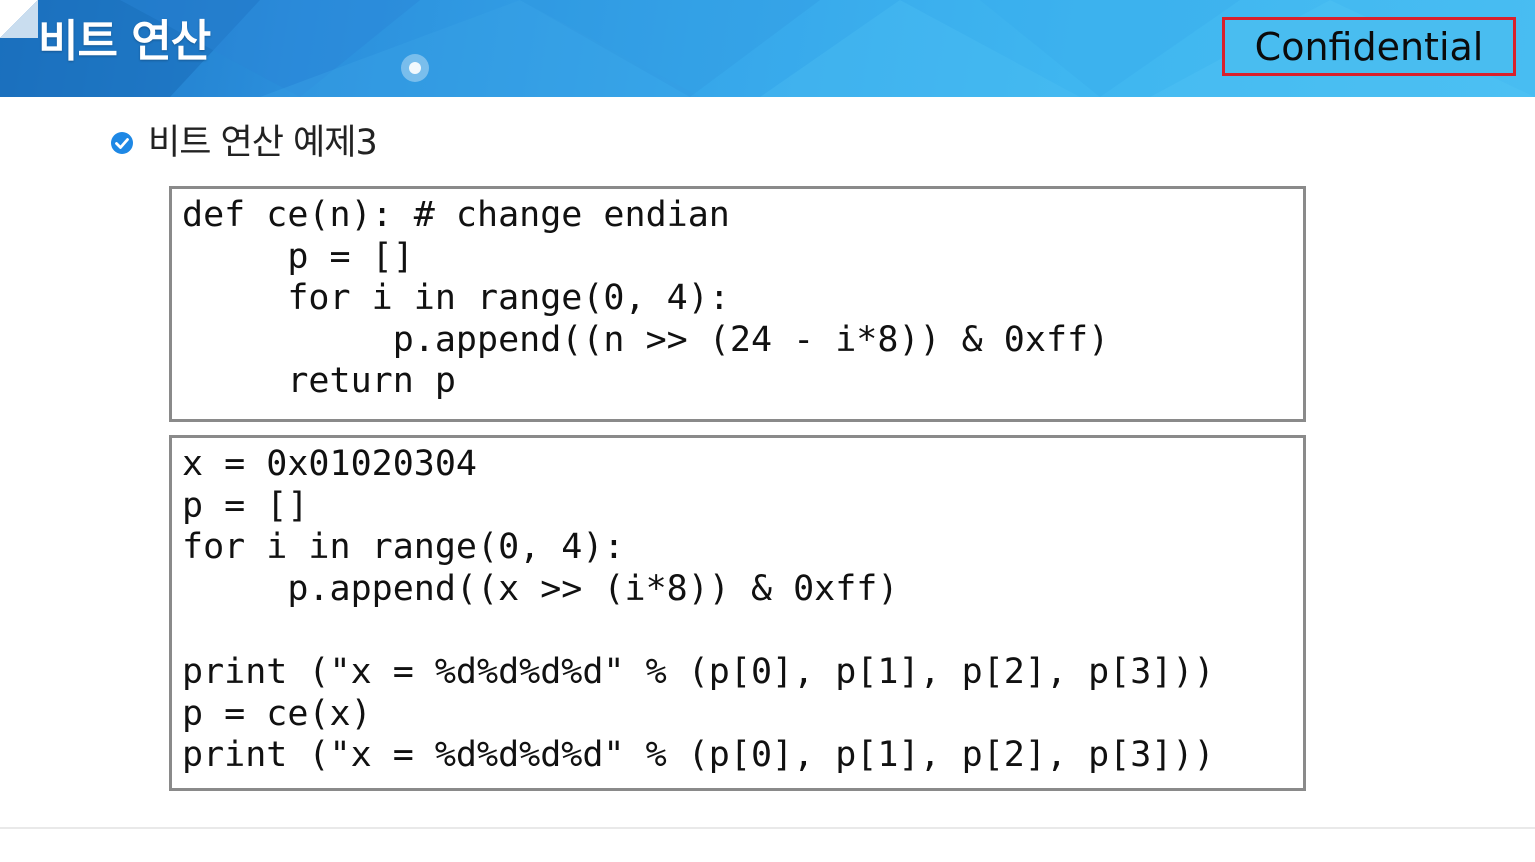  What do you see at coordinates (767, 48) in the screenshot?
I see `header-band: 비트 연산 Confidential` at bounding box center [767, 48].